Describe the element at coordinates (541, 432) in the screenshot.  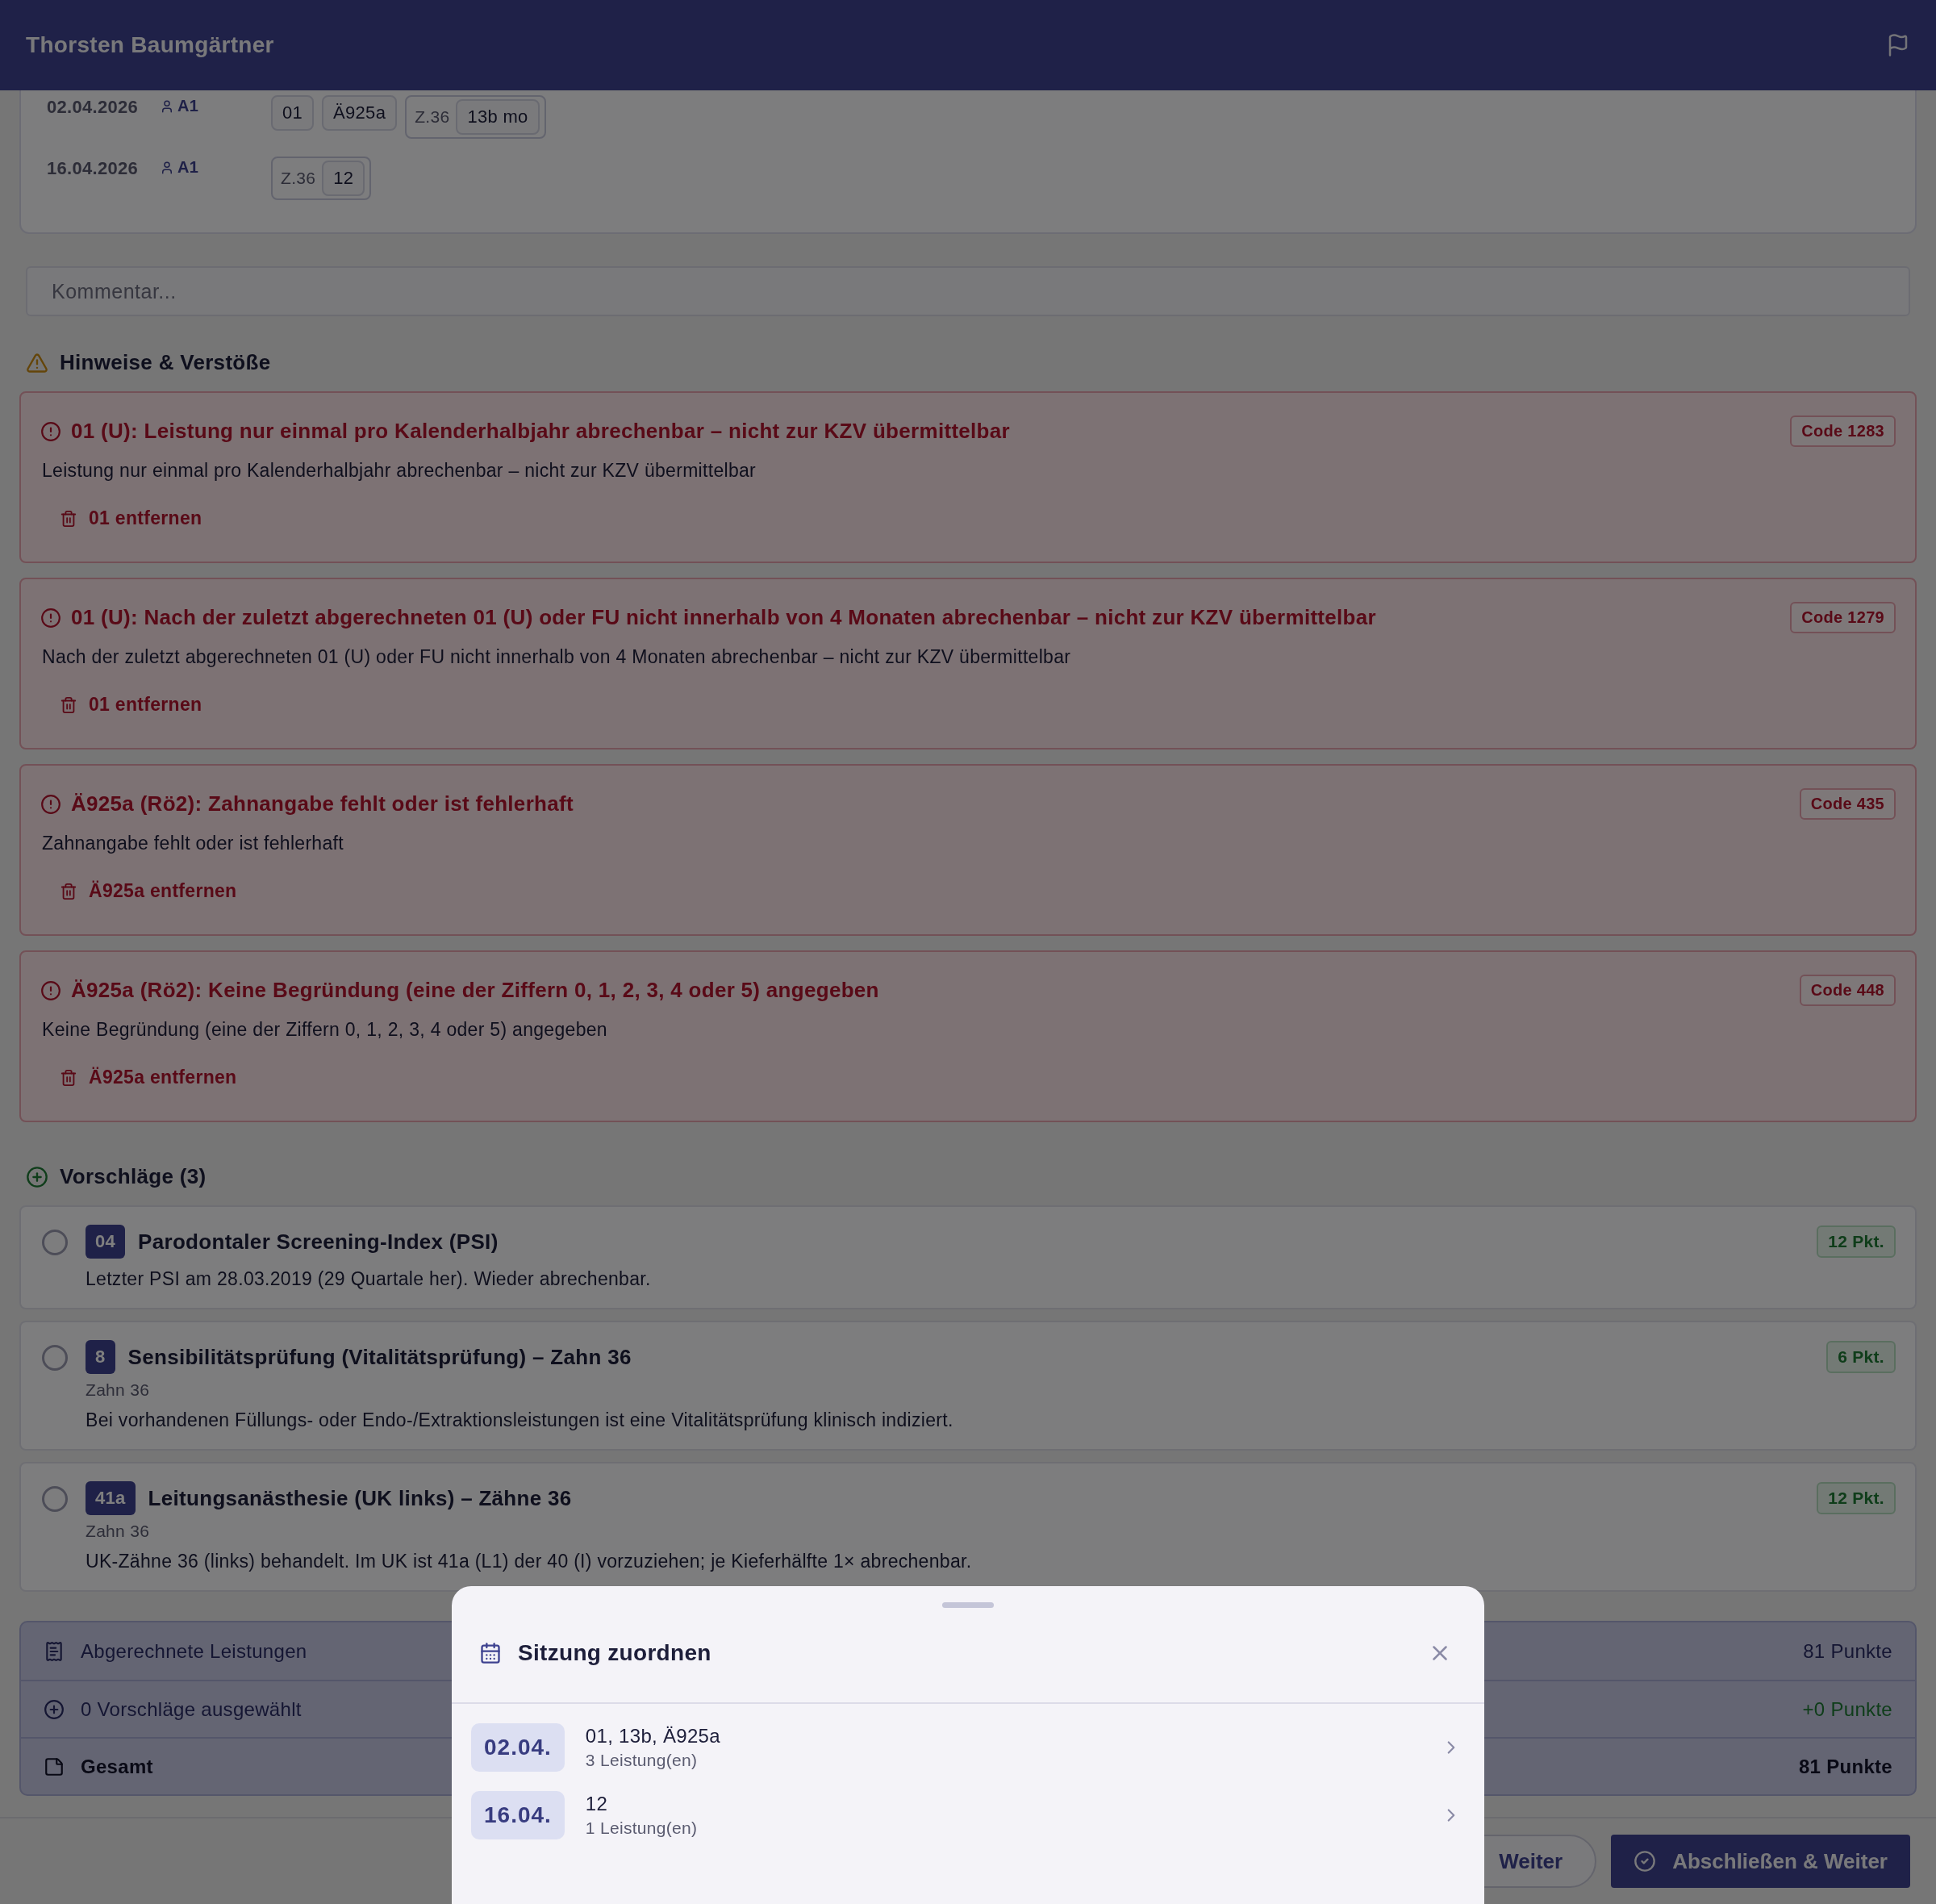
I see `violation-title: 01 (U): Leistung nur einmal pro Kalenderhalbjahr abrechenbar – nicht zur KZV übermittelbar` at that location.